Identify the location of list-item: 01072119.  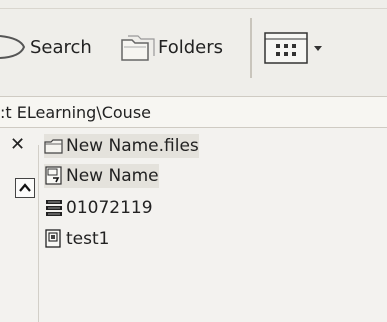
(98, 208).